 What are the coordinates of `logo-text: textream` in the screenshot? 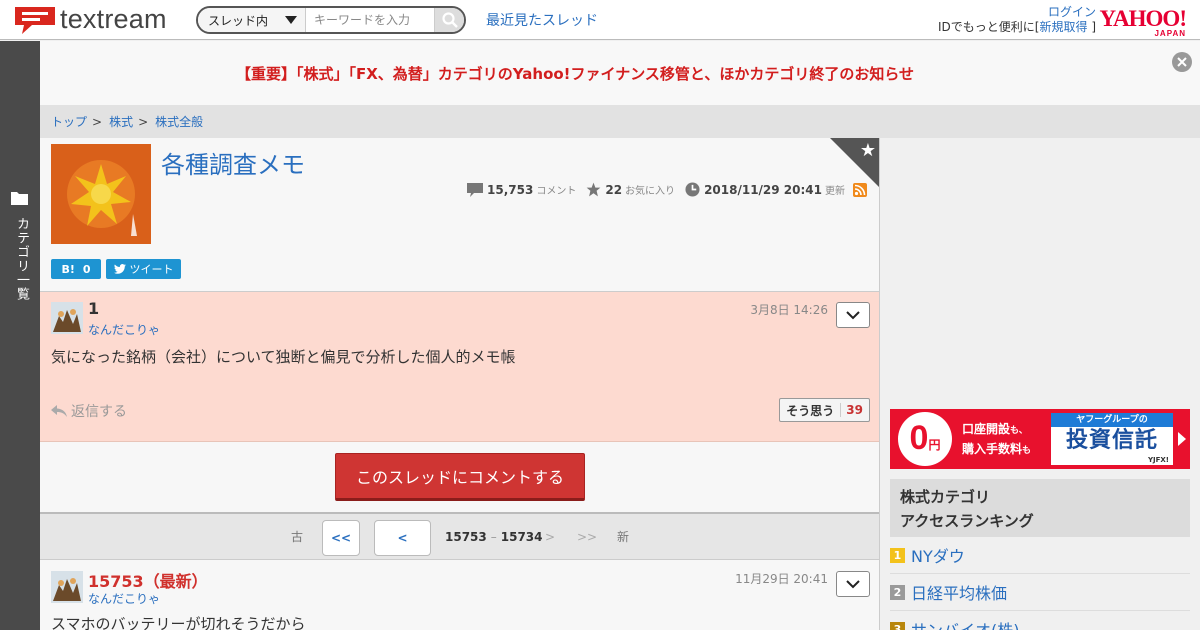 It's located at (113, 19).